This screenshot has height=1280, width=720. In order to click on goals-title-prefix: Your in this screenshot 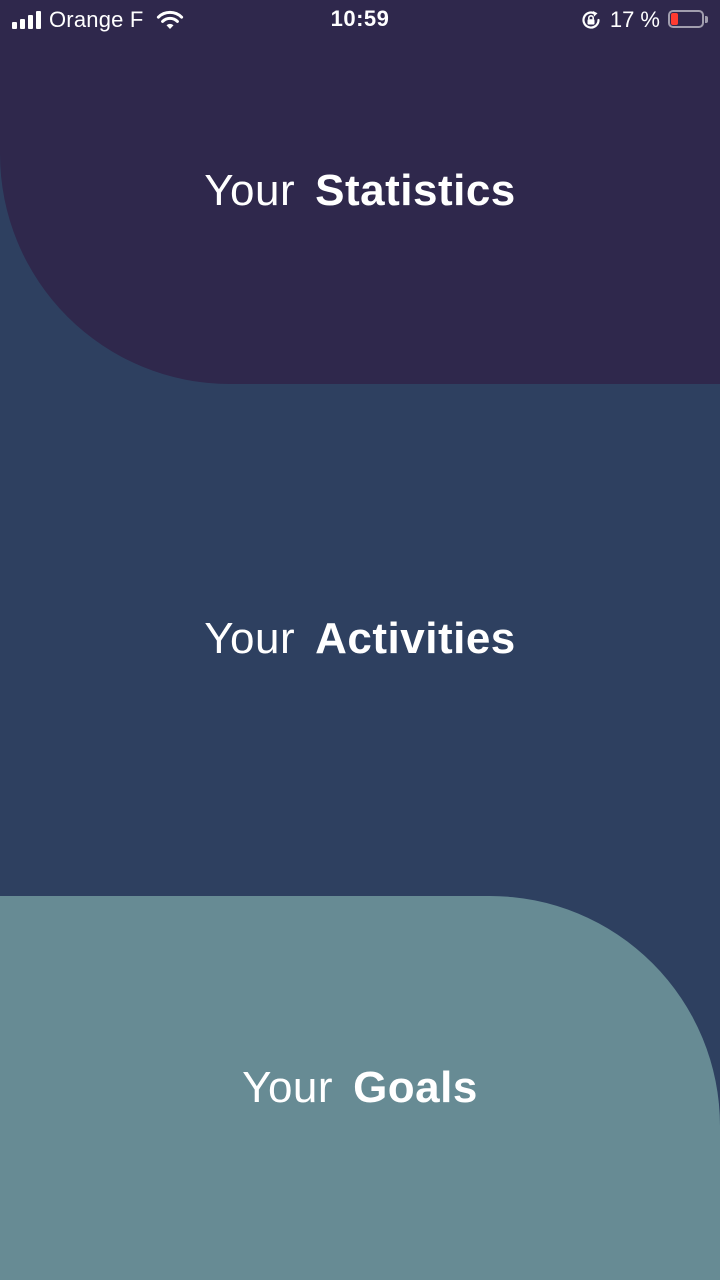, I will do `click(288, 1087)`.